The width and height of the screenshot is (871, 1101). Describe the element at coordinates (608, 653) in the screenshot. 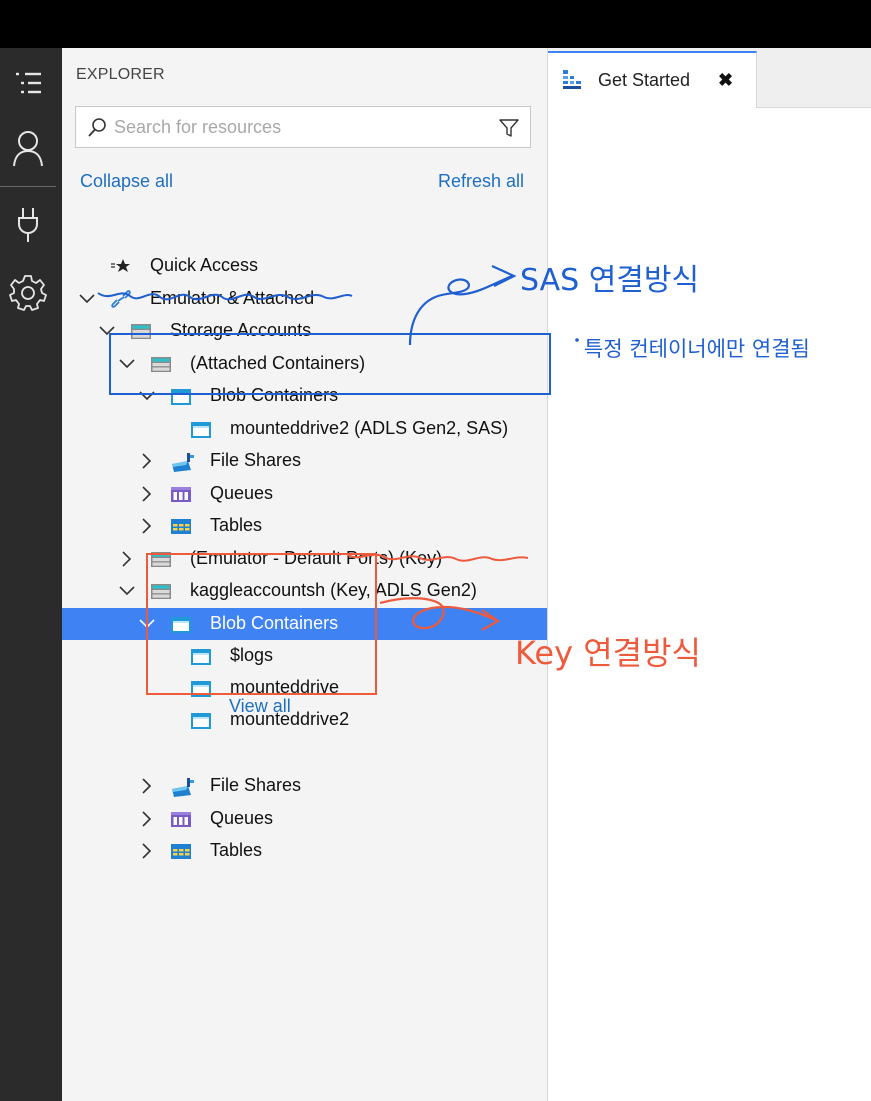

I see `annotation-key-title: Key 연결방식` at that location.